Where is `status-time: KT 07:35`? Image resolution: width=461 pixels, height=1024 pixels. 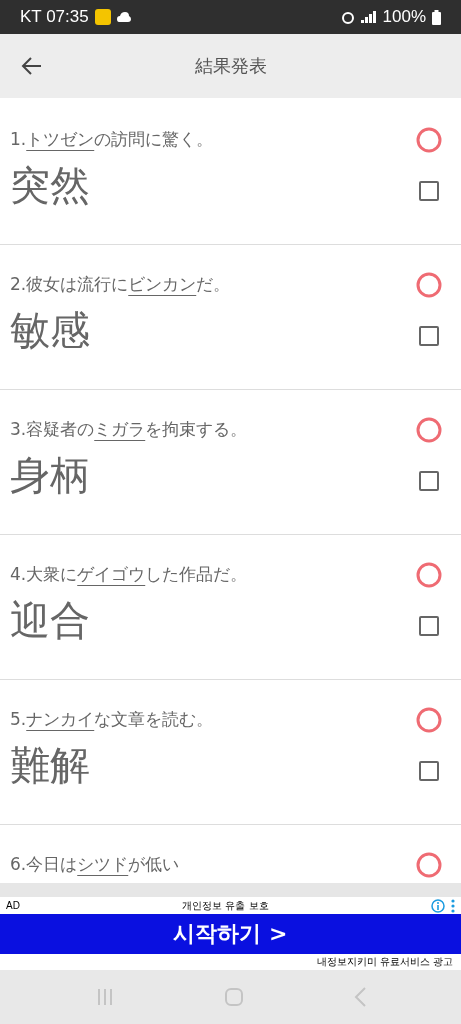
status-time: KT 07:35 is located at coordinates (54, 17).